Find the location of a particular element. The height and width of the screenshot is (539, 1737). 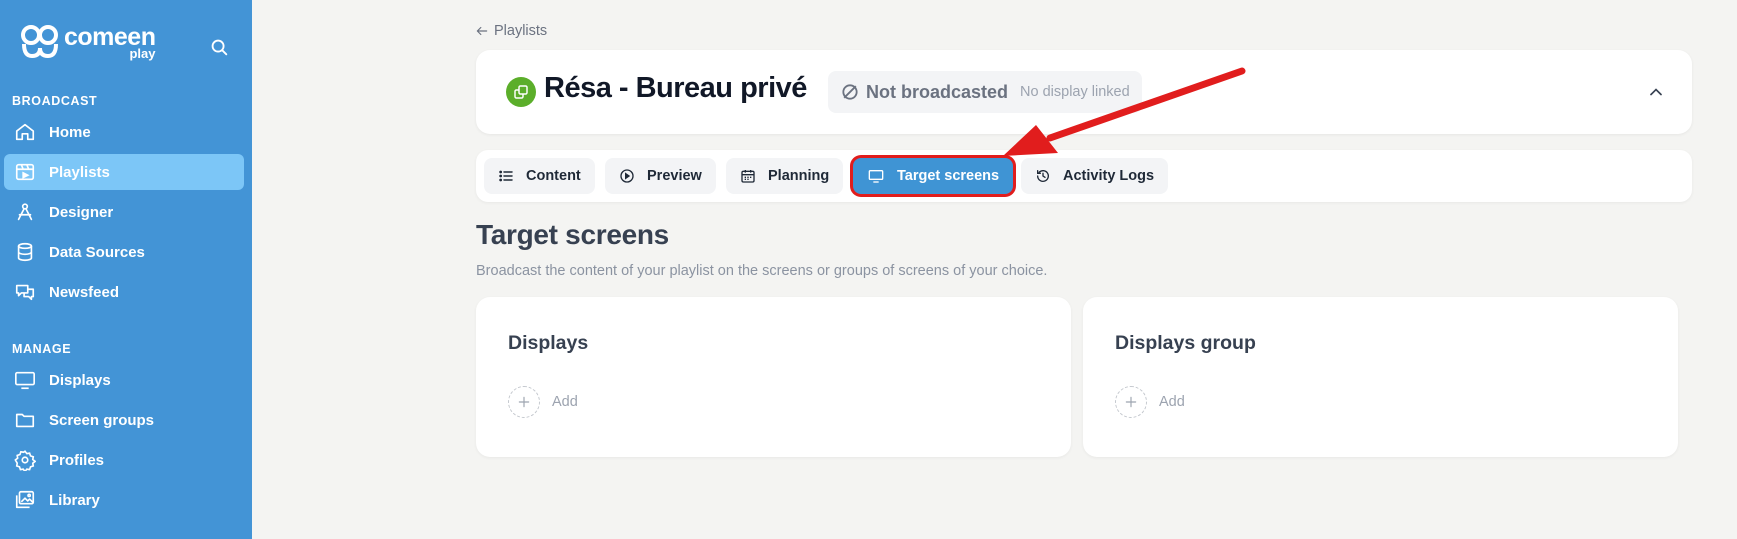

not-broadcasted-icon is located at coordinates (850, 92).